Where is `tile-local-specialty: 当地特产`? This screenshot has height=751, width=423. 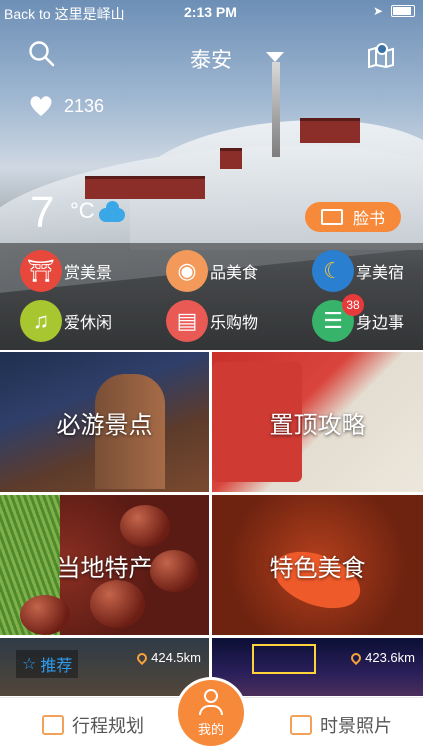
tile-local-specialty: 当地特产 is located at coordinates (104, 565).